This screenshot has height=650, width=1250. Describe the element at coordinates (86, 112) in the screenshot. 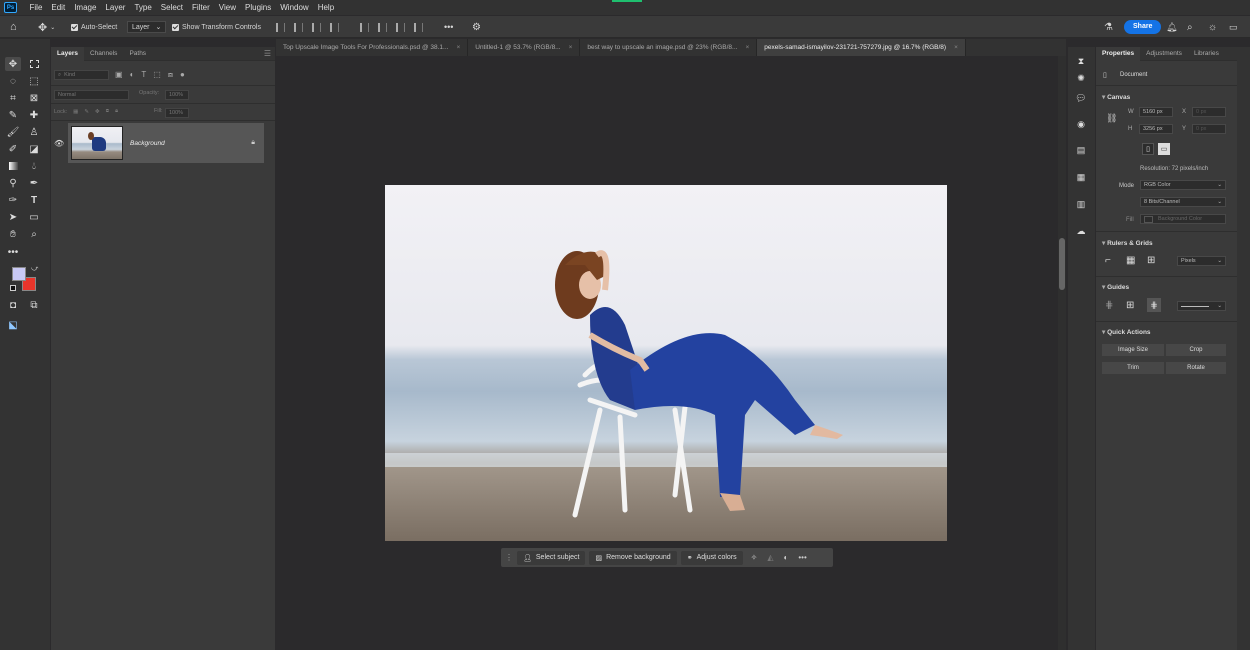

I see `lock-pixels-icon: ✎` at that location.